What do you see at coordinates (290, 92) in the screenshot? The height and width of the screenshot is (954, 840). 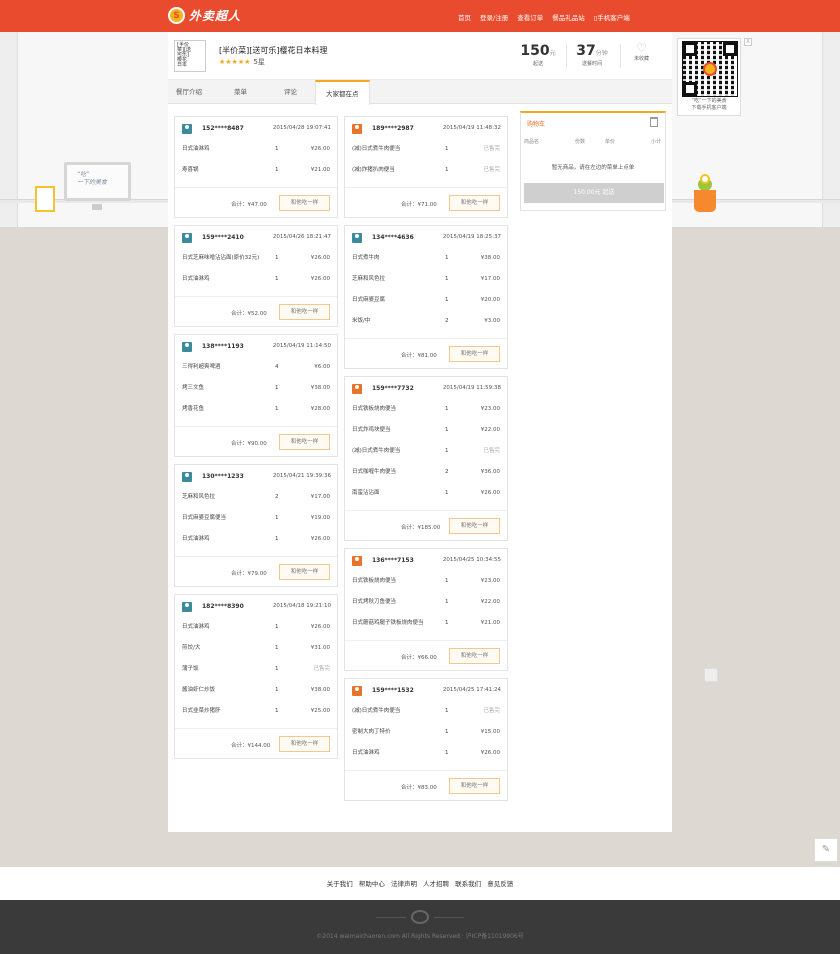 I see `tab-reviews: 评论` at bounding box center [290, 92].